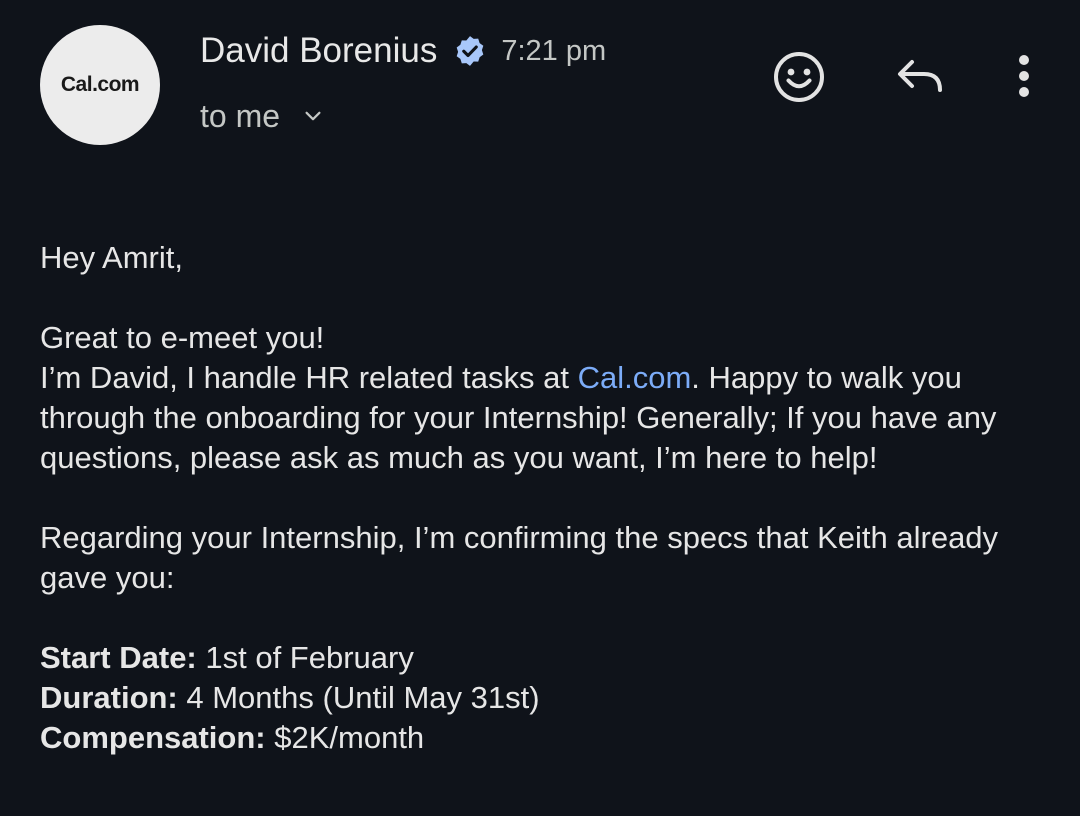 The height and width of the screenshot is (816, 1080). What do you see at coordinates (182, 337) in the screenshot?
I see `intro-line: Great to e-meet you!` at bounding box center [182, 337].